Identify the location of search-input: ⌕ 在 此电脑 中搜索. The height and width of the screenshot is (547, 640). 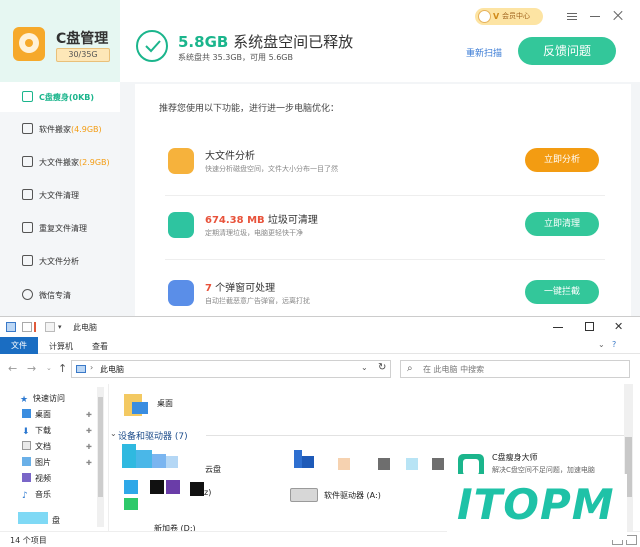
(515, 369).